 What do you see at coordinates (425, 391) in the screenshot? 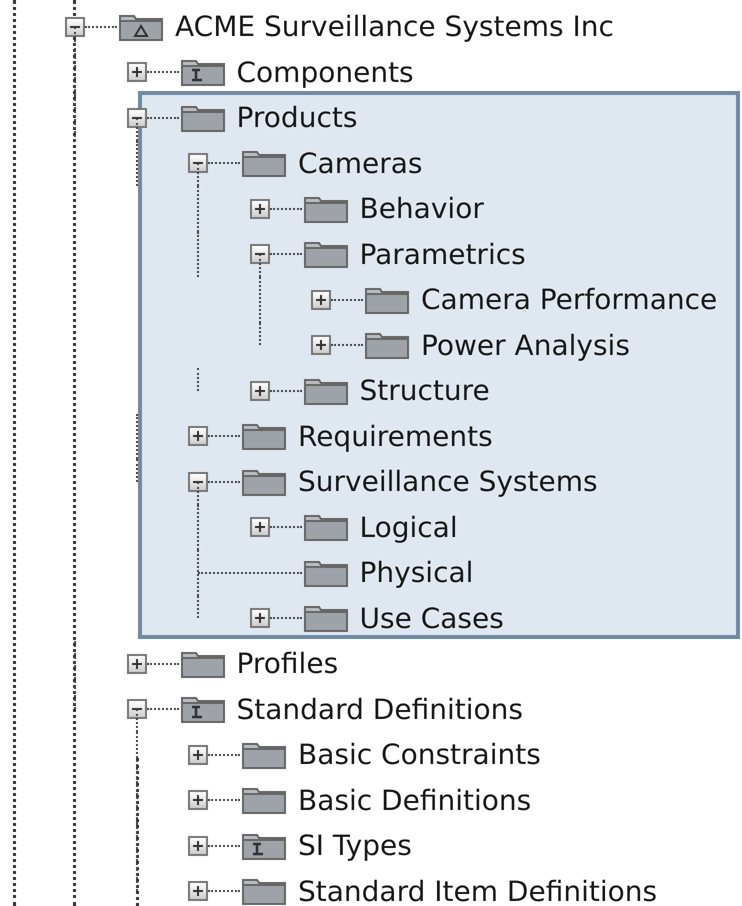
I see `tree-item-label: Structure` at bounding box center [425, 391].